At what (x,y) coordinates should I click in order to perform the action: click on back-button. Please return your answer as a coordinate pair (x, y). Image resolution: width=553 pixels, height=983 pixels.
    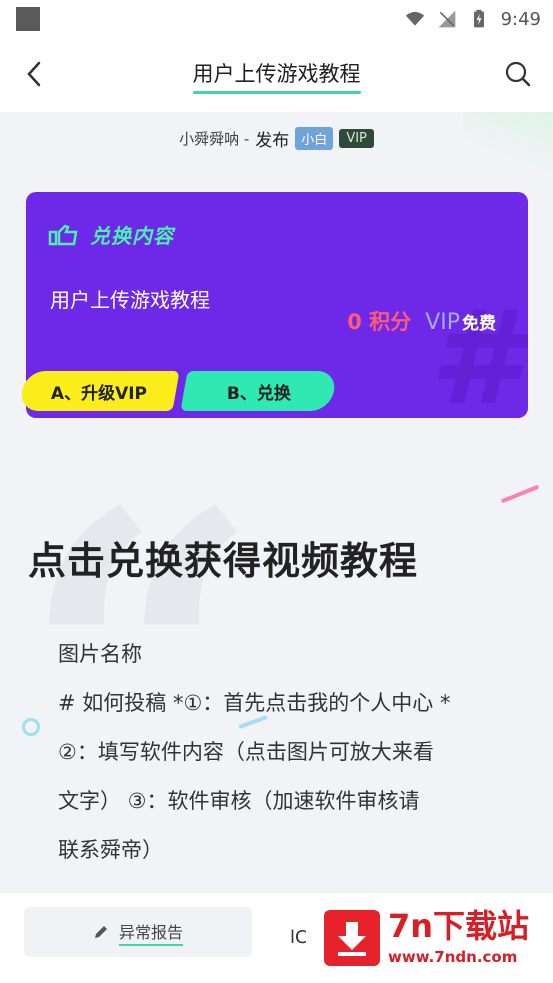
    Looking at the image, I should click on (34, 74).